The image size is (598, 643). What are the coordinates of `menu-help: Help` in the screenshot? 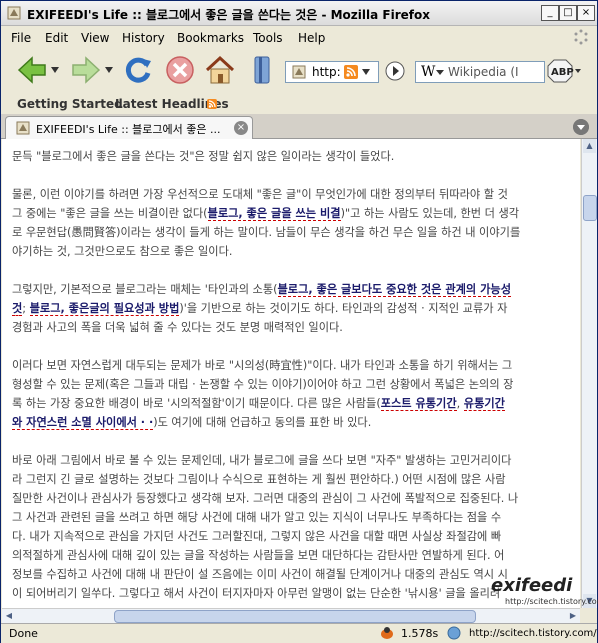 It's located at (311, 38).